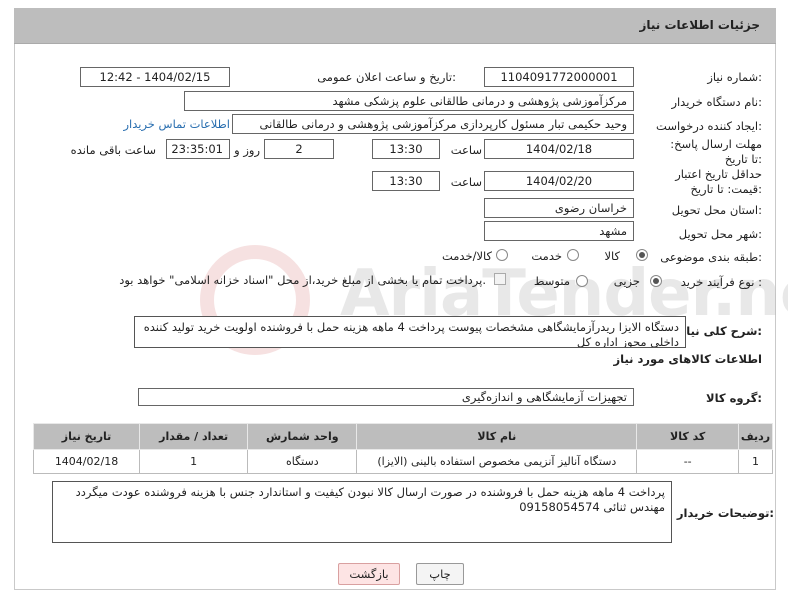 The height and width of the screenshot is (598, 788). Describe the element at coordinates (699, 25) in the screenshot. I see `page-title: جزئیات اطلاعات نیاز` at that location.